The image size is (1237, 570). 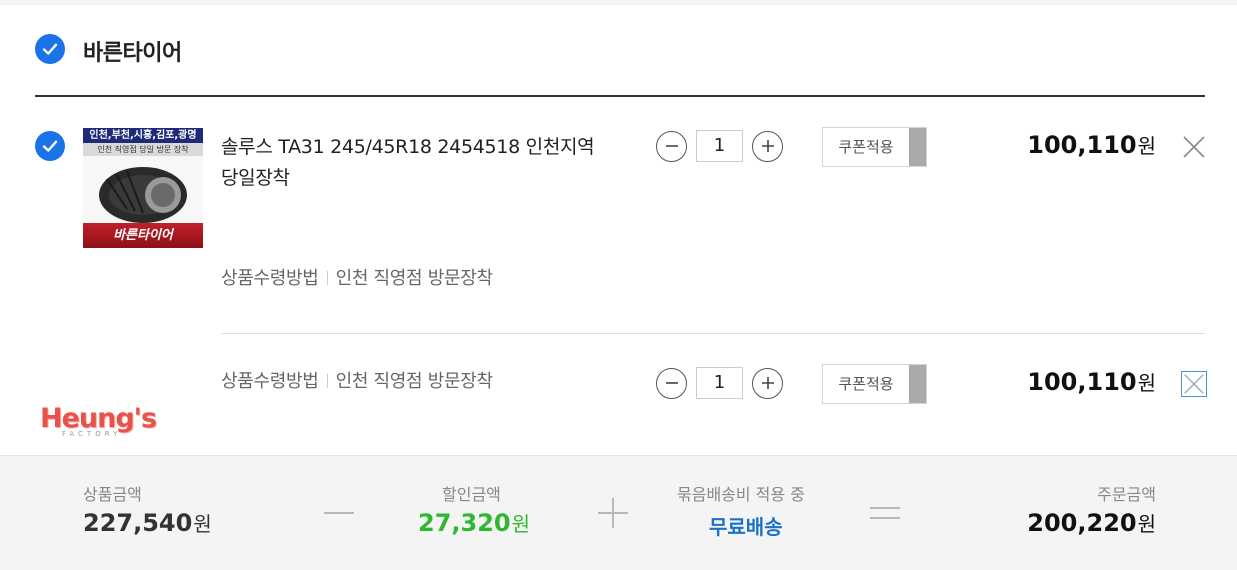 I want to click on discount-value: 27,320원, so click(x=474, y=522).